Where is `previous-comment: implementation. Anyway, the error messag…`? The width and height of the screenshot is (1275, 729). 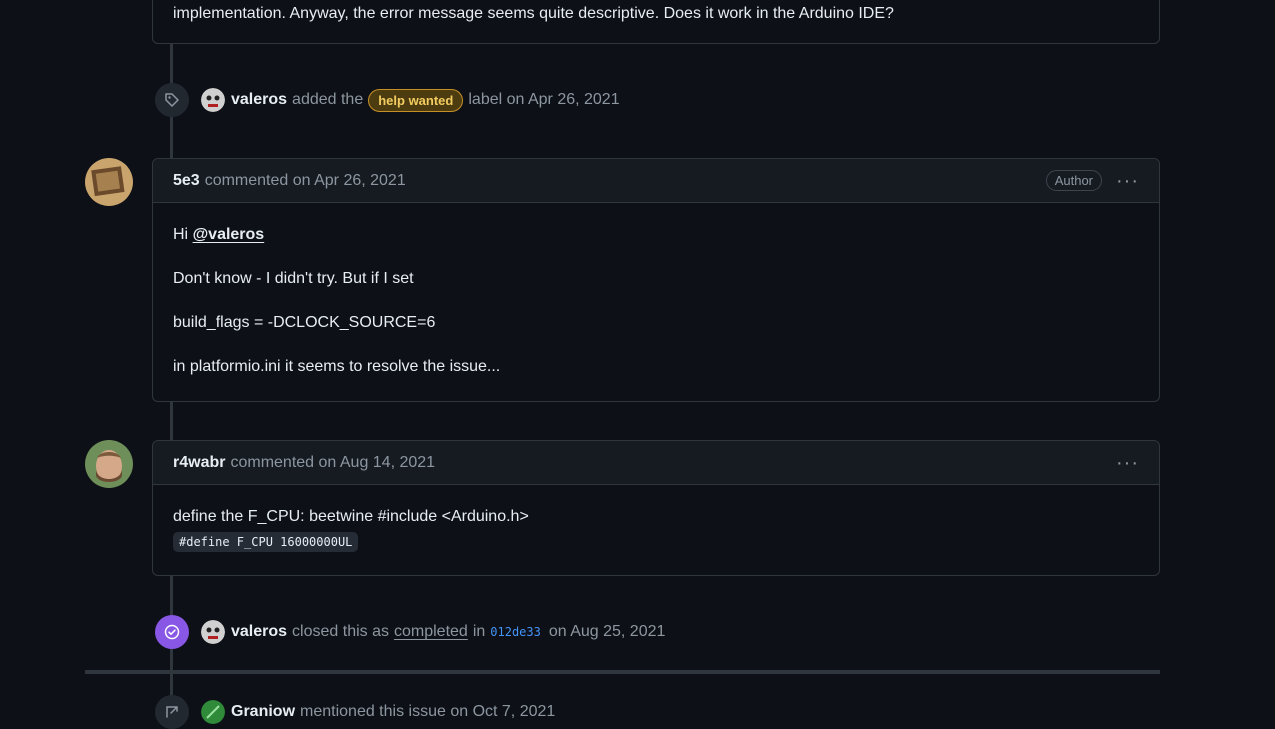
previous-comment: implementation. Anyway, the error messag… is located at coordinates (656, 22).